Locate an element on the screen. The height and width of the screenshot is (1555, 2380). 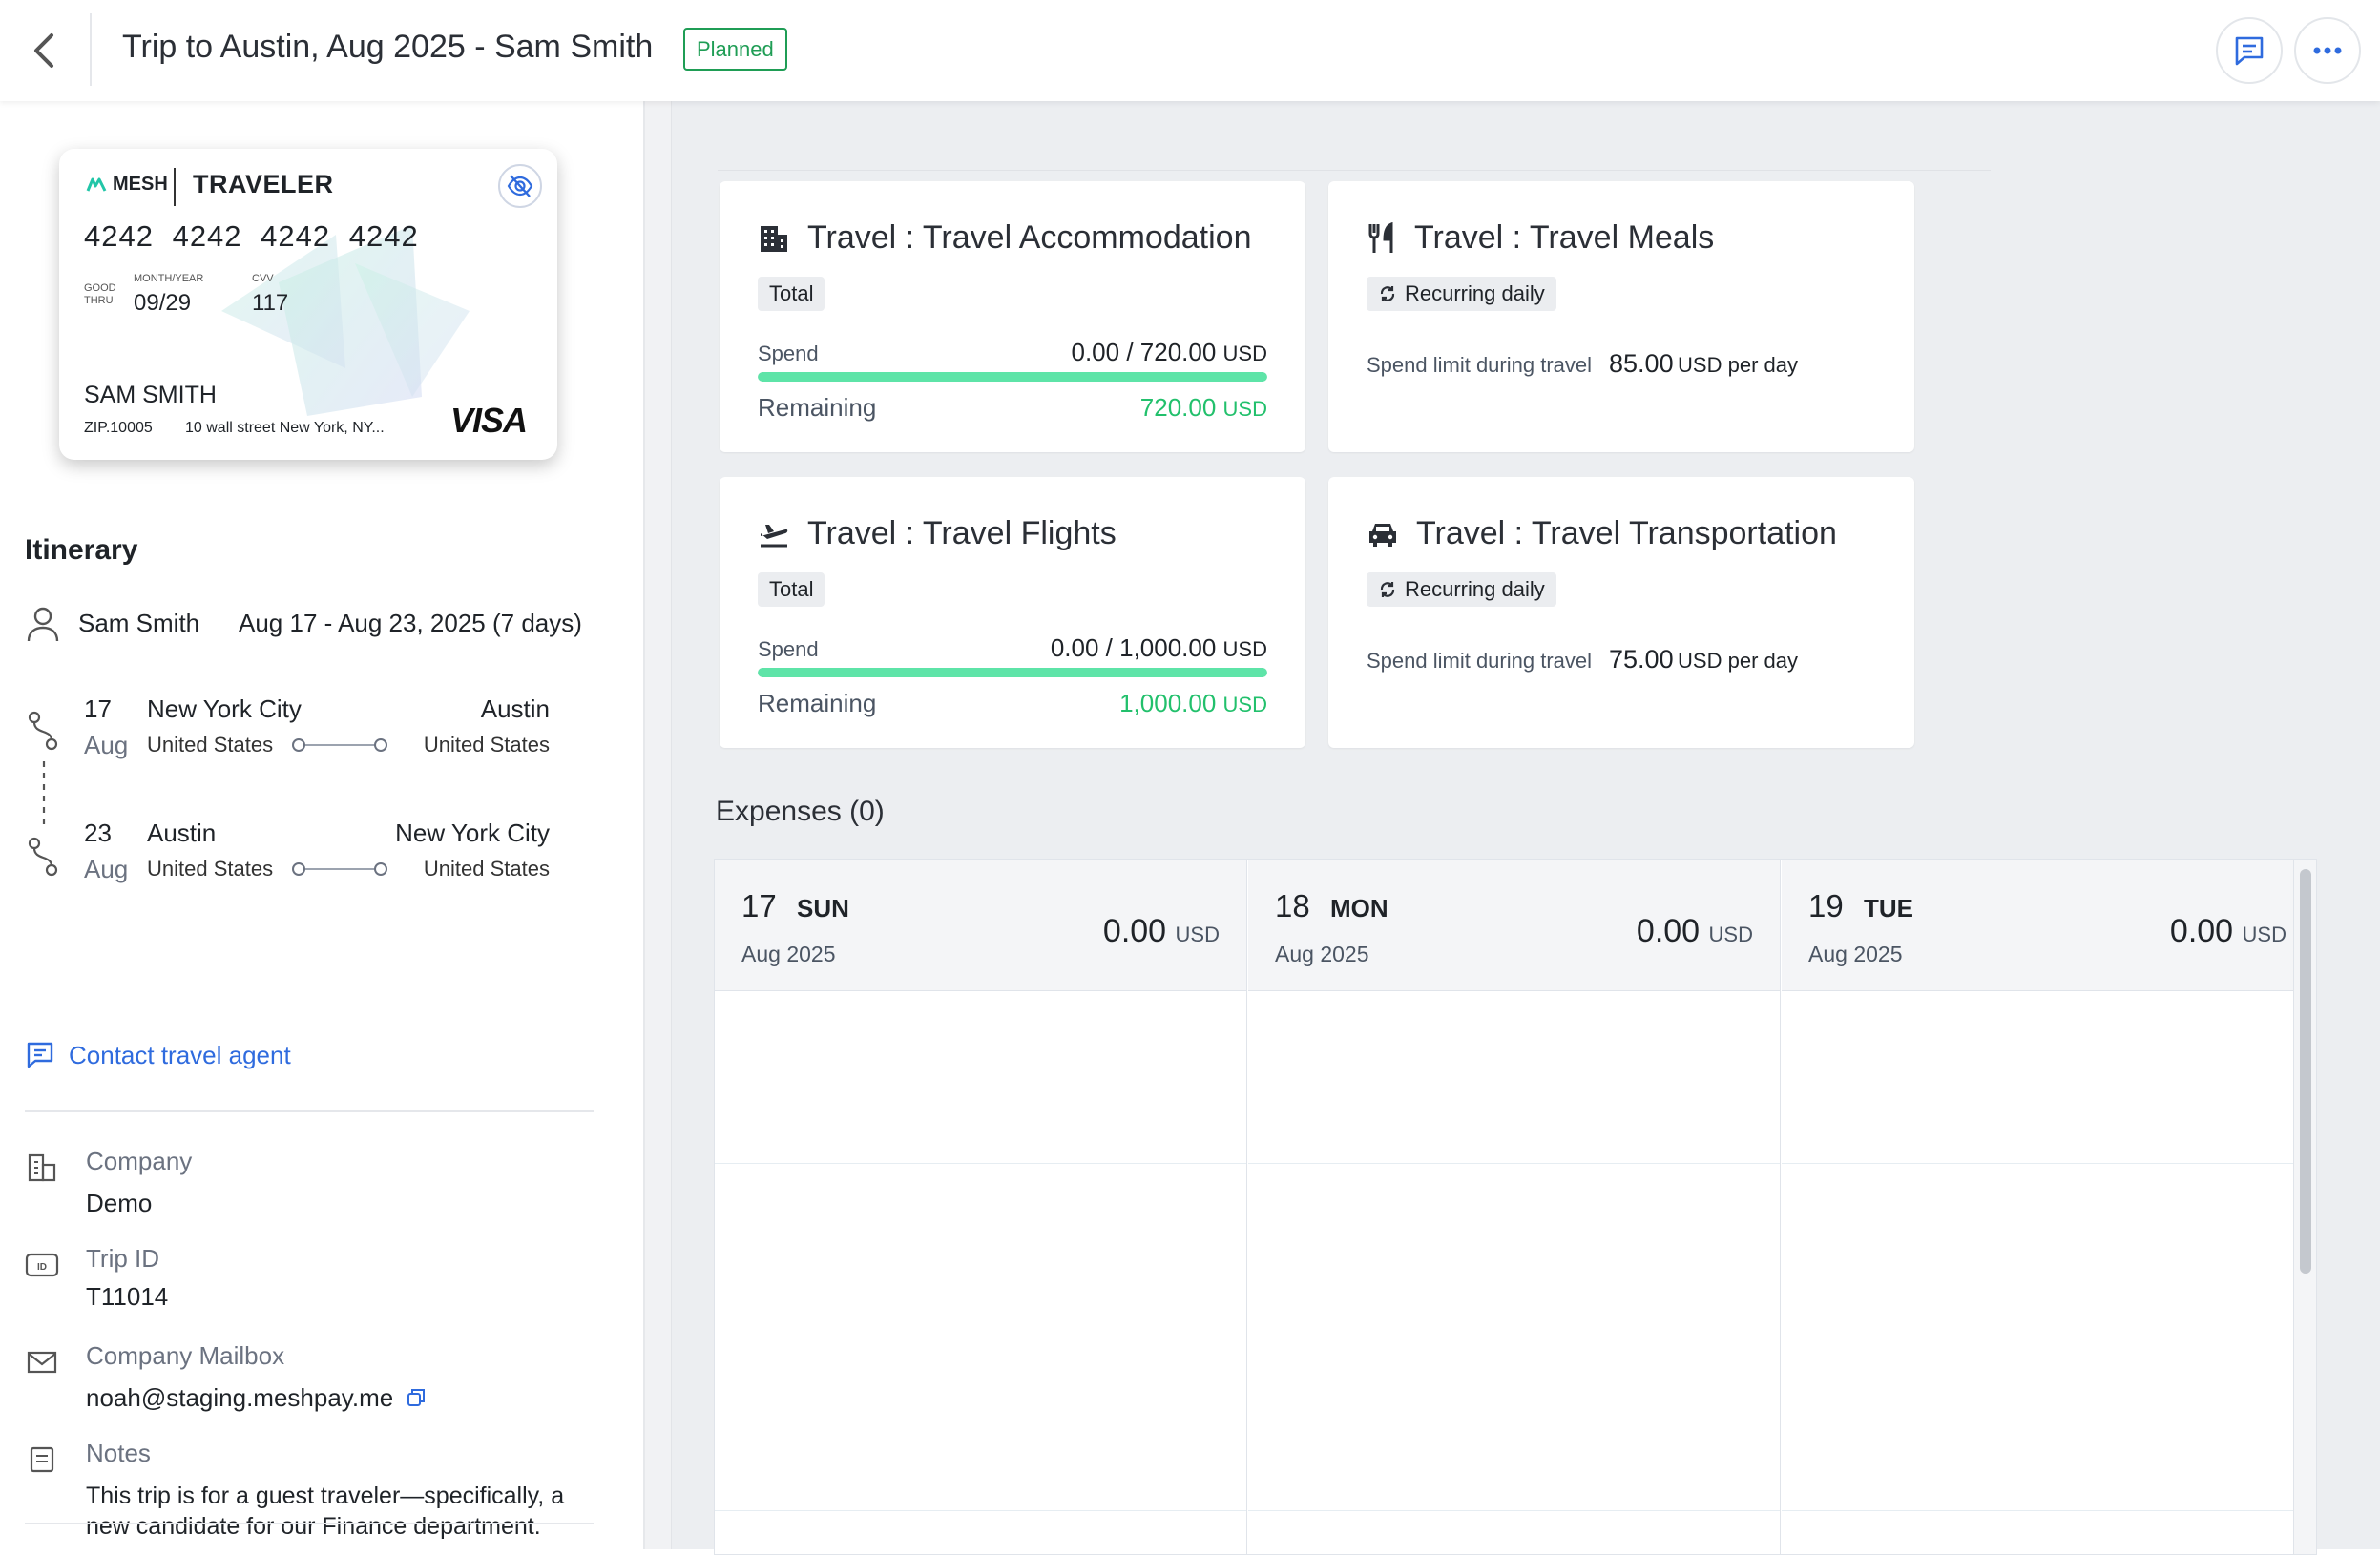
day-of-week: TUE is located at coordinates (1889, 908).